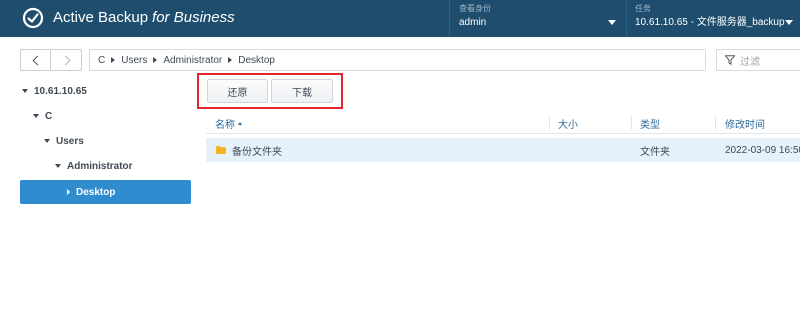  What do you see at coordinates (612, 22) in the screenshot?
I see `identity-dropdown-icon` at bounding box center [612, 22].